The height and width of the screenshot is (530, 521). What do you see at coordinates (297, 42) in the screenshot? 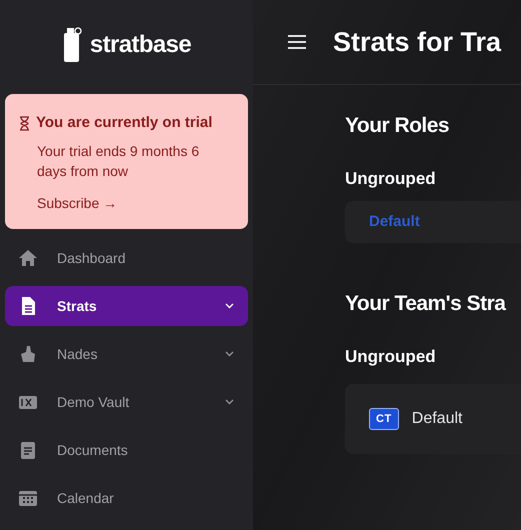
I see `menu-icon` at bounding box center [297, 42].